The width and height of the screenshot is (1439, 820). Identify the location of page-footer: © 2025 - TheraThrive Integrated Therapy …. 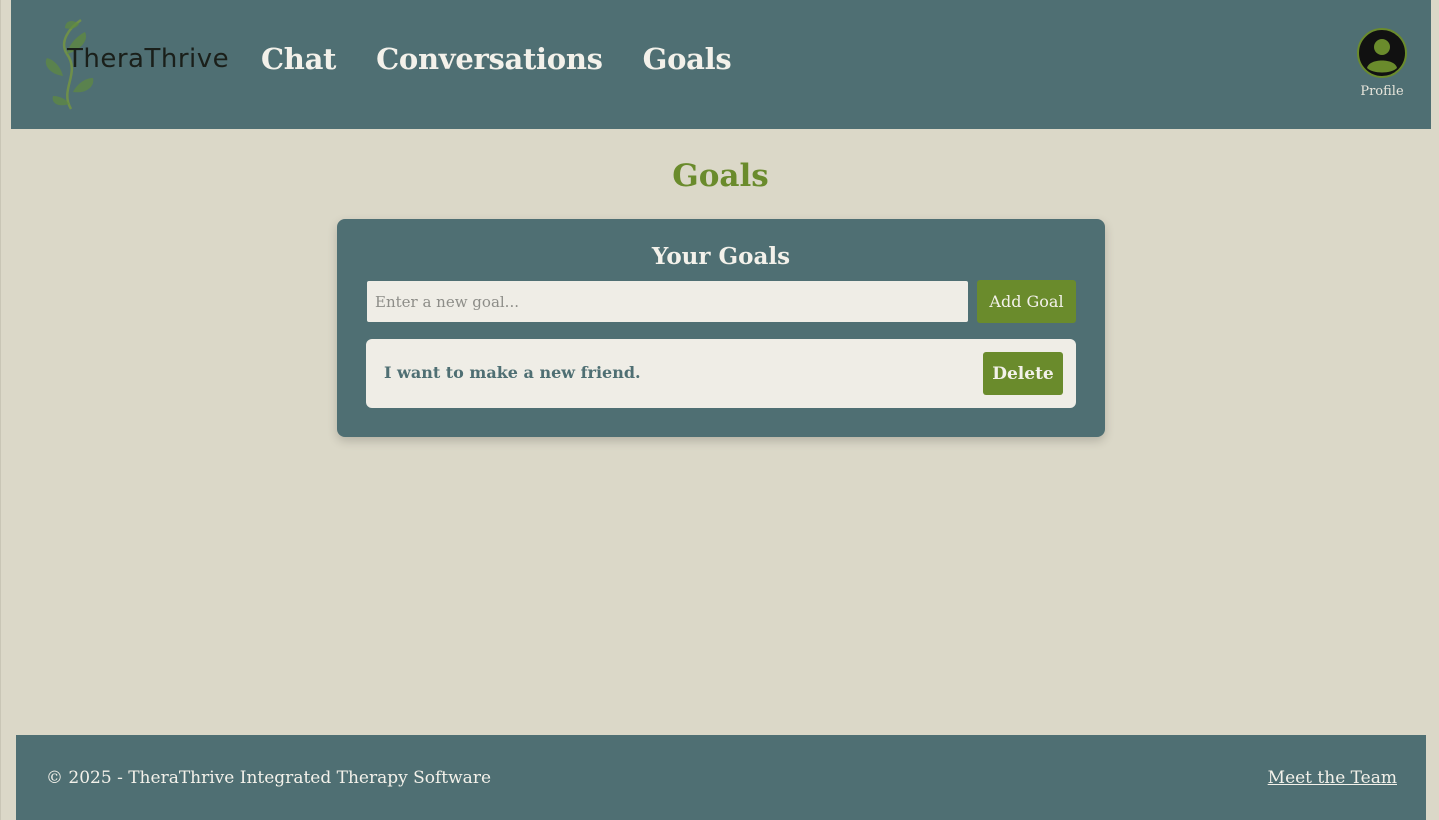
(721, 777).